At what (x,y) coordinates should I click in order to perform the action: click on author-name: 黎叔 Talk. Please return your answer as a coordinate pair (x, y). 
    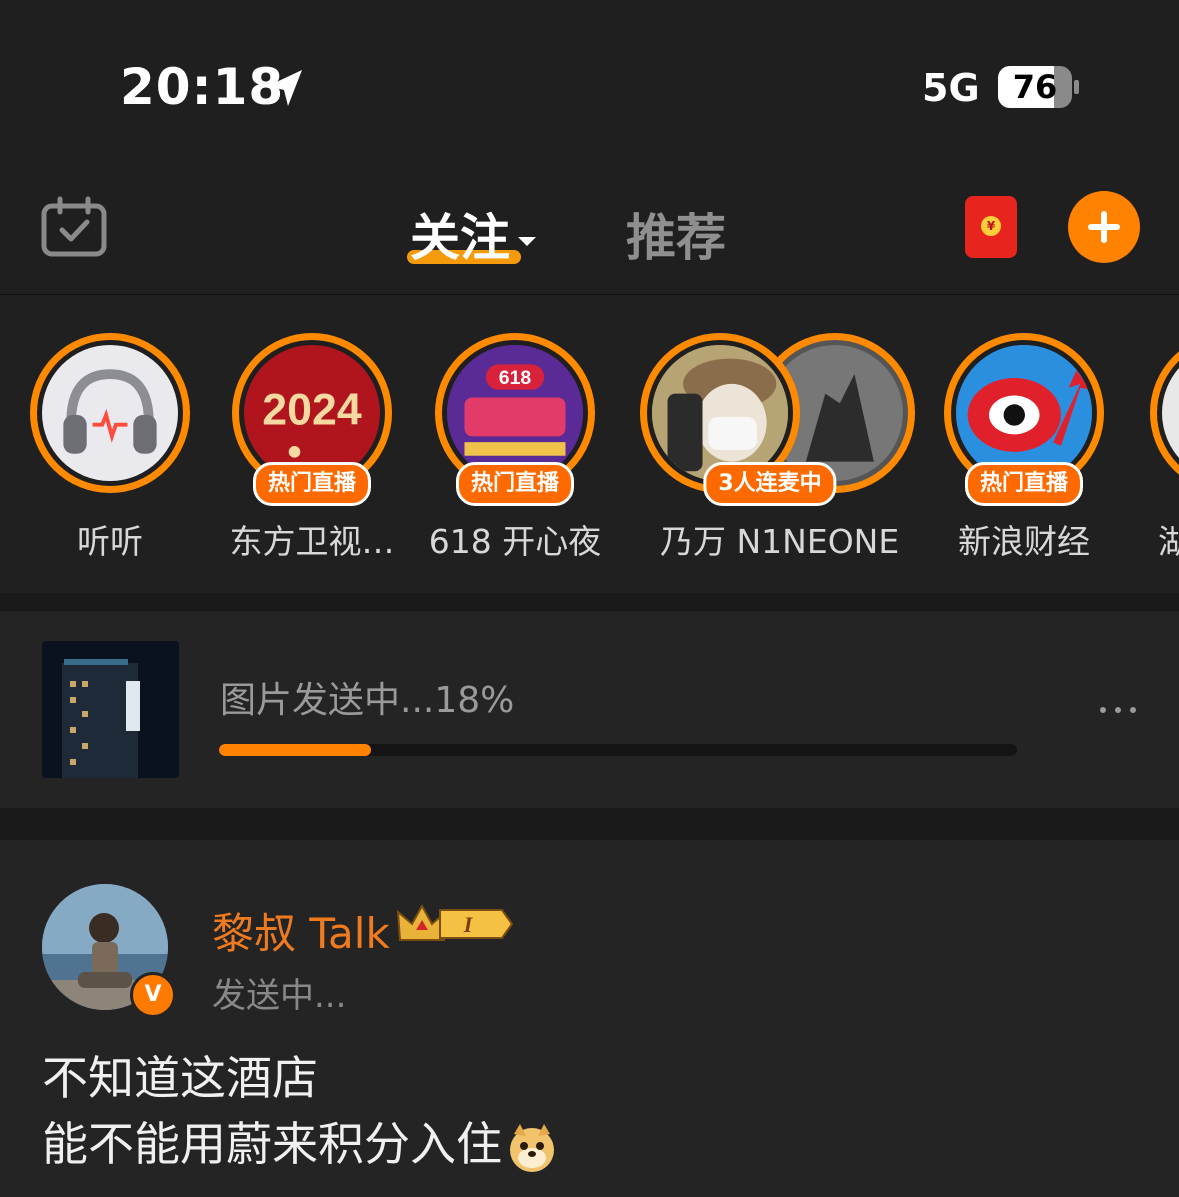
    Looking at the image, I should click on (301, 930).